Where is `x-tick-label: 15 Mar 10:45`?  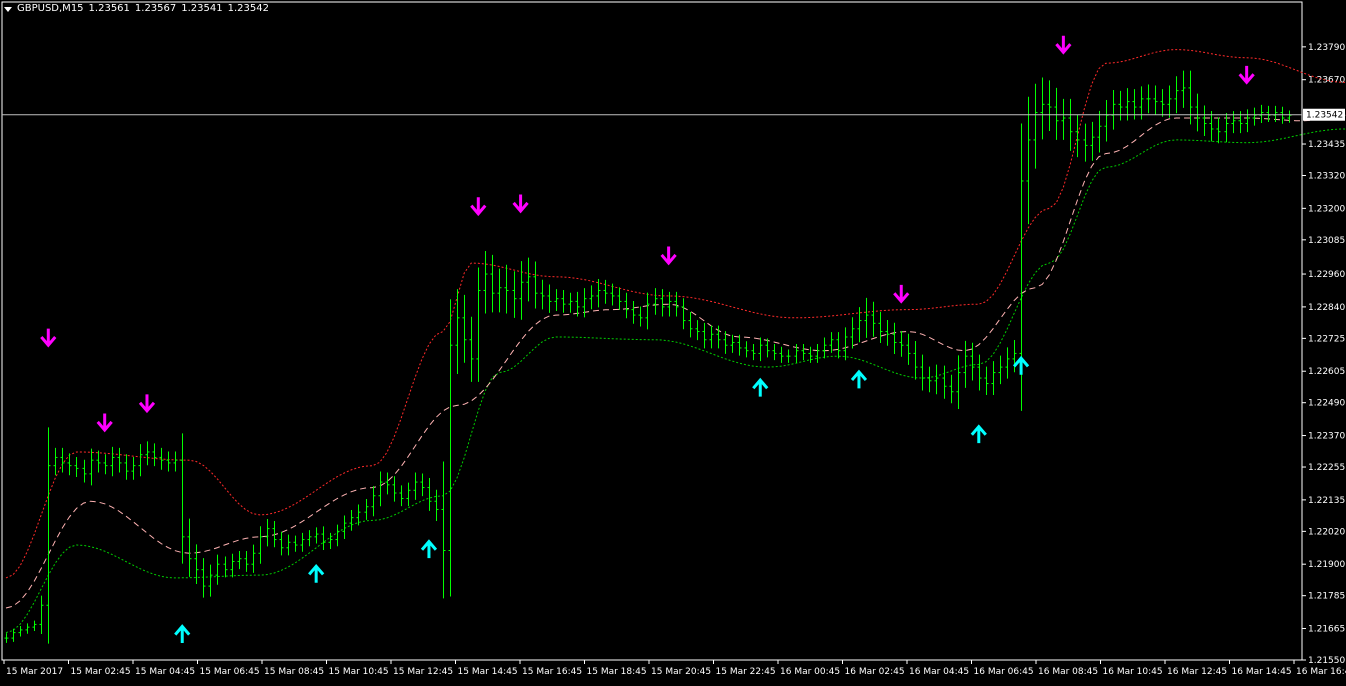
x-tick-label: 15 Mar 10:45 is located at coordinates (359, 672).